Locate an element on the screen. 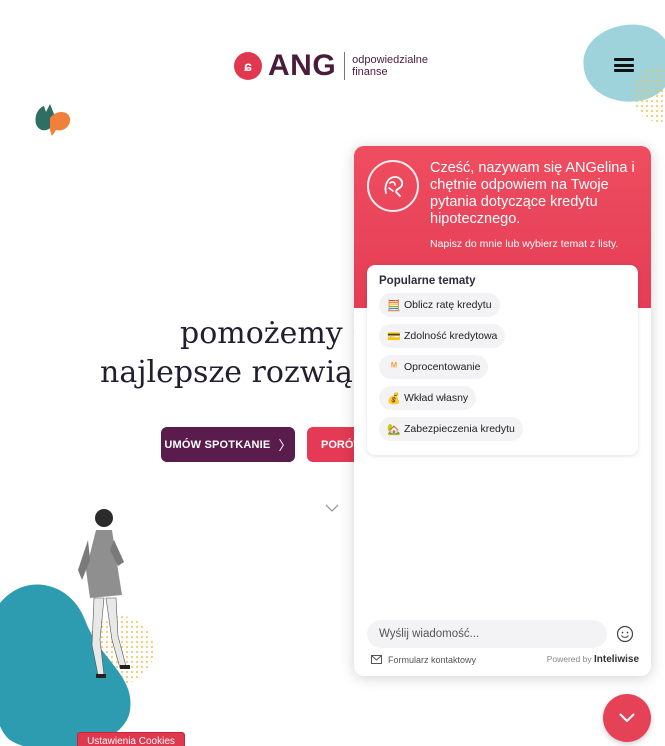 This screenshot has width=665, height=746. logo-divider is located at coordinates (345, 66).